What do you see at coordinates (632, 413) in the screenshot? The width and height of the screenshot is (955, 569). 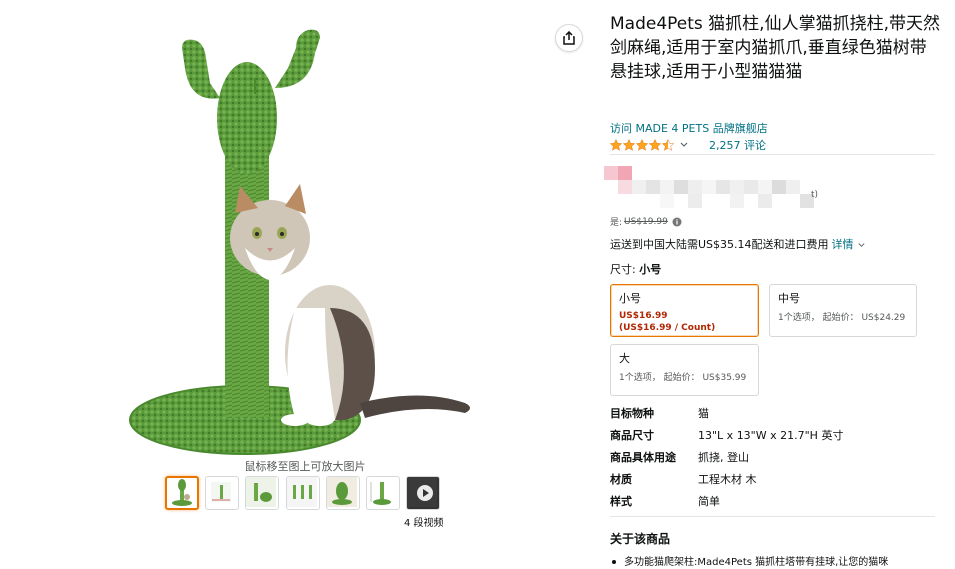 I see `spec-key: 目标物种` at bounding box center [632, 413].